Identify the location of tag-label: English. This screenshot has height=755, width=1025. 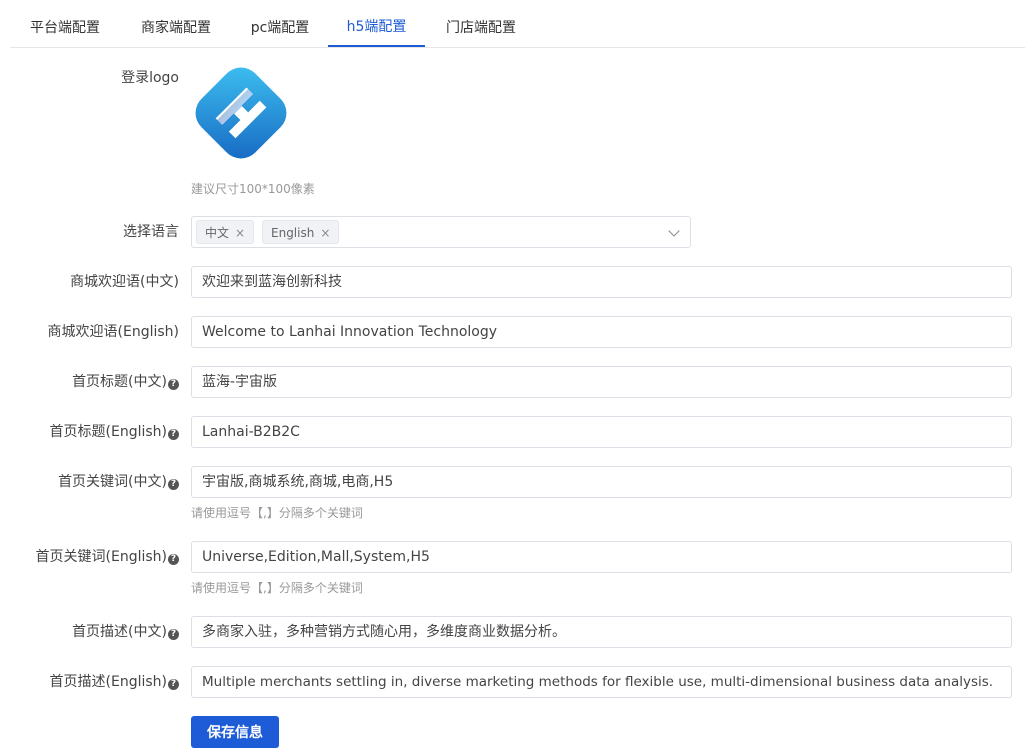
(293, 233).